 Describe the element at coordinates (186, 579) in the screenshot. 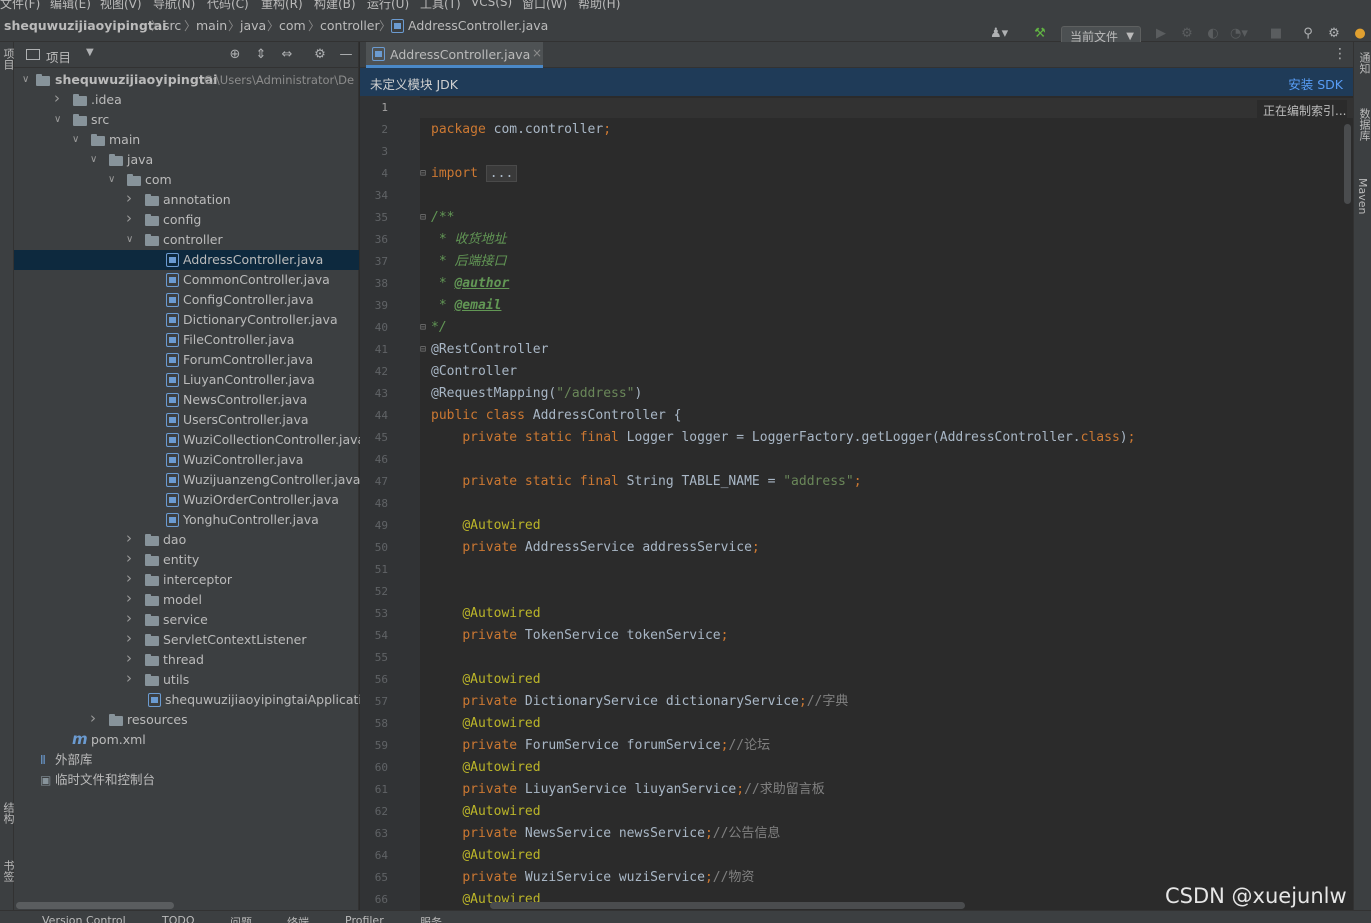

I see `tree-item: › interceptor` at that location.